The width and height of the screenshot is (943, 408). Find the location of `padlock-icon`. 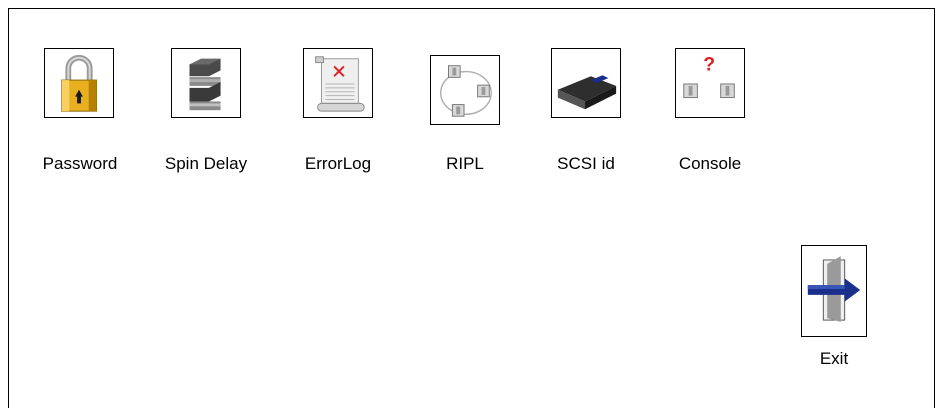

padlock-icon is located at coordinates (79, 83).